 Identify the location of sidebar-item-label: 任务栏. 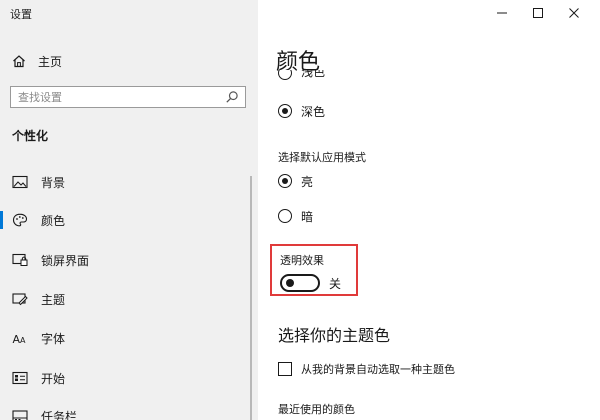
(59, 414).